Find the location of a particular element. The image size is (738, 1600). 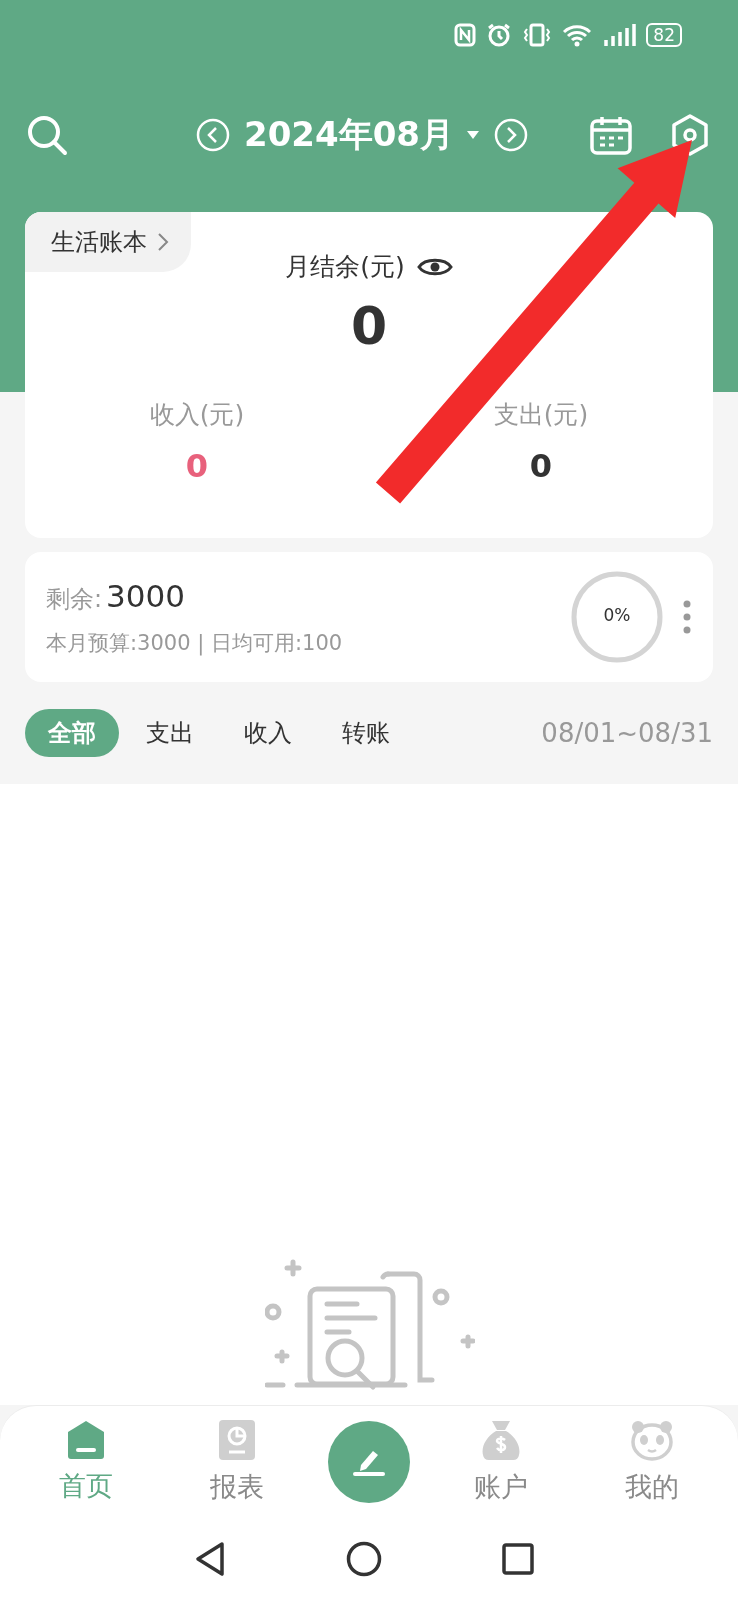

calendar-icon is located at coordinates (611, 135).